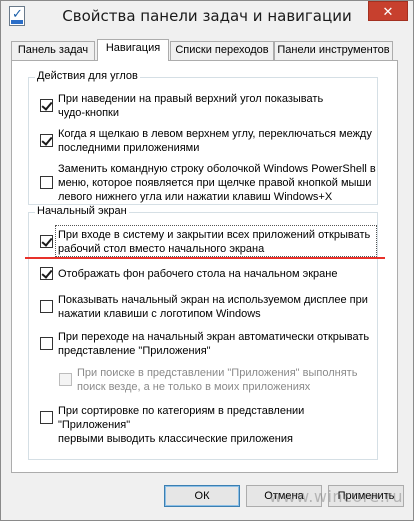 The width and height of the screenshot is (414, 521). What do you see at coordinates (284, 496) in the screenshot?
I see `cancel-button: Отмена` at bounding box center [284, 496].